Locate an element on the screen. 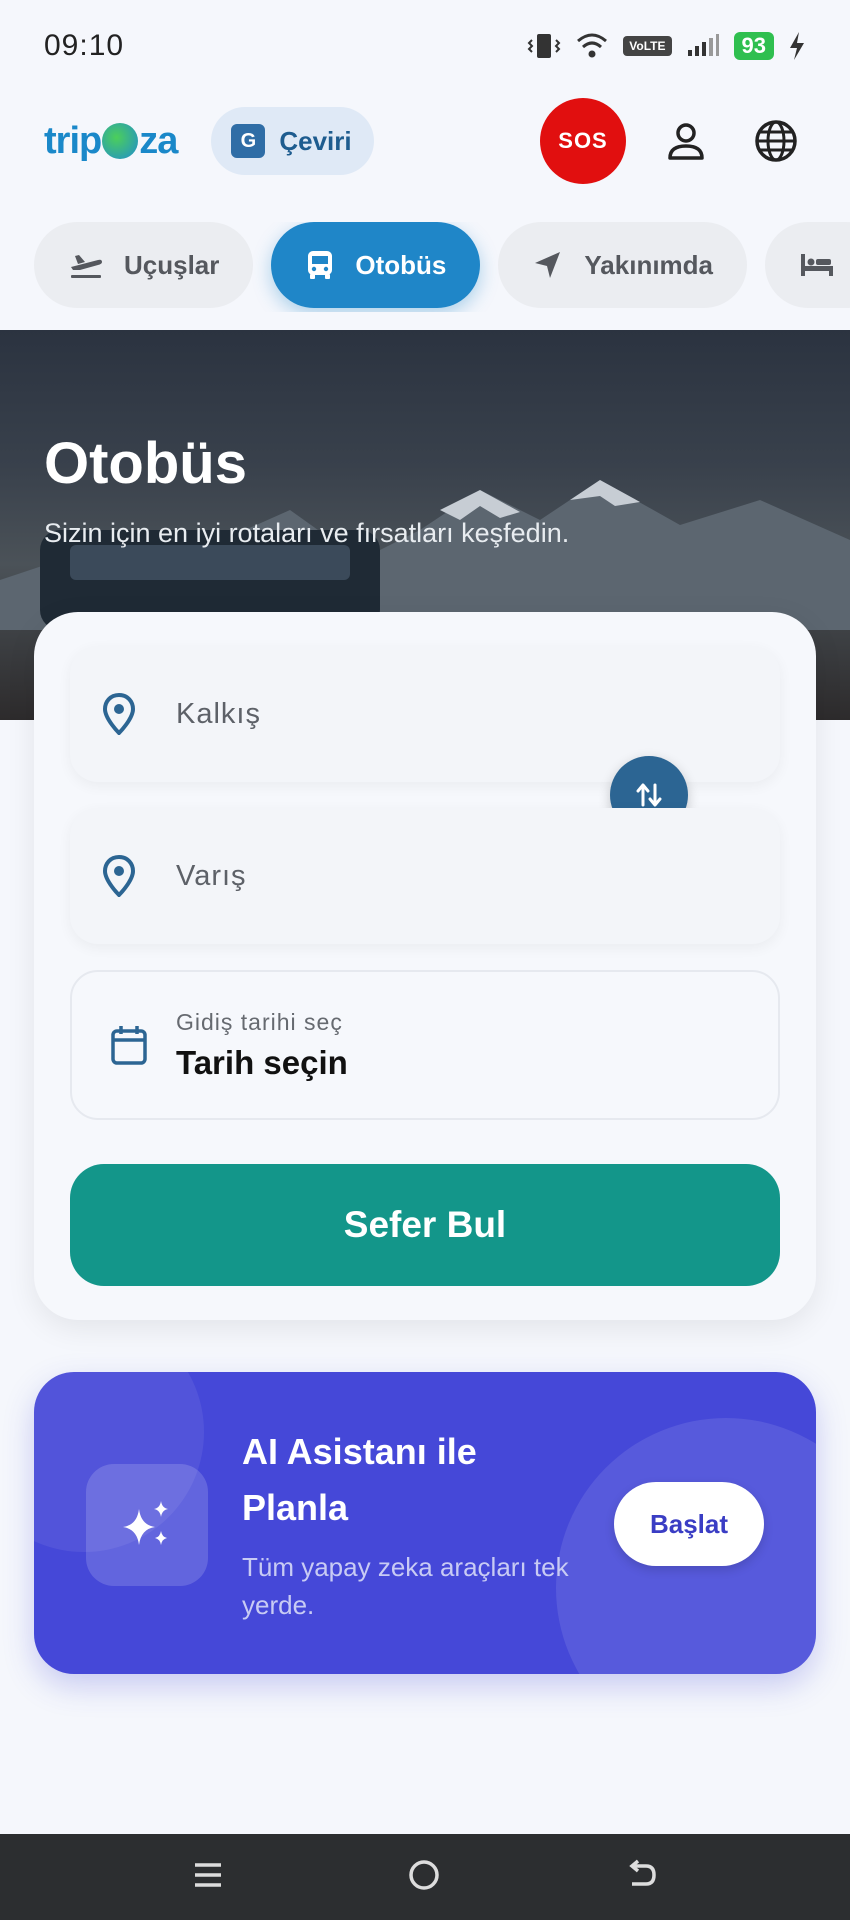 The height and width of the screenshot is (1920, 850). bed-icon is located at coordinates (817, 265).